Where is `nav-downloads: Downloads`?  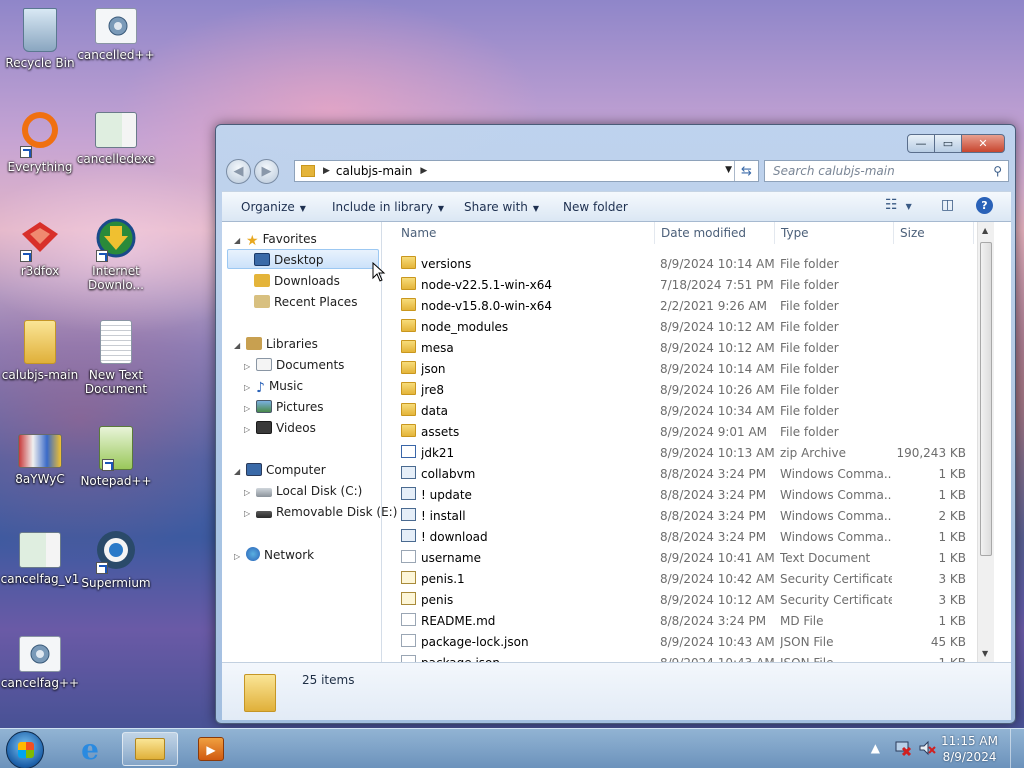
nav-downloads: Downloads is located at coordinates (297, 281).